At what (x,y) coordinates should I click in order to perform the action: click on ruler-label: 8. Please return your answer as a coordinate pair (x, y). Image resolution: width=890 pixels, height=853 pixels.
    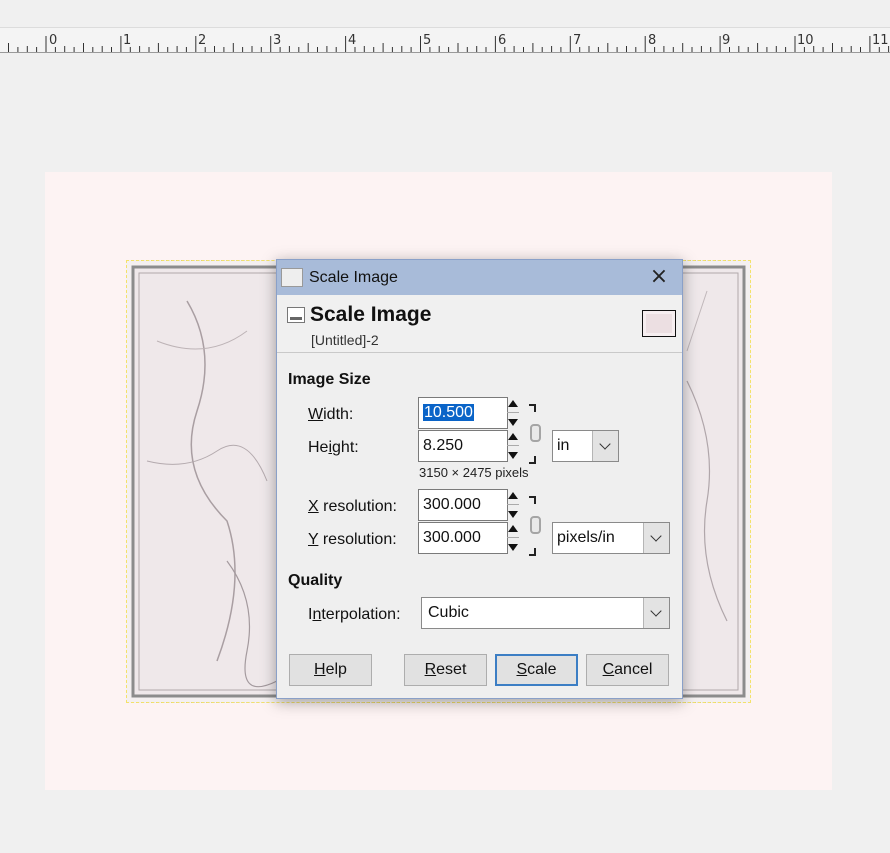
    Looking at the image, I should click on (652, 40).